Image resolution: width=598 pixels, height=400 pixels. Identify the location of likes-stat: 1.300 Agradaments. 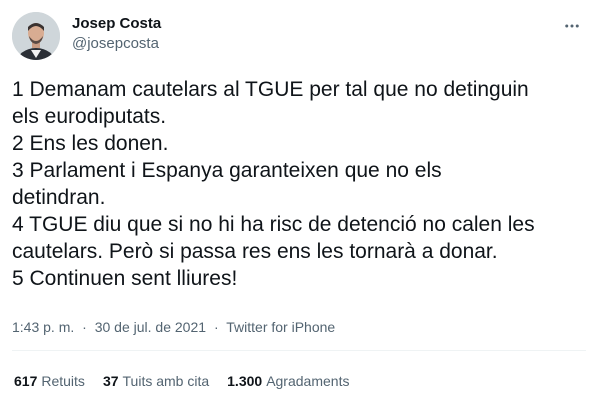
(288, 381).